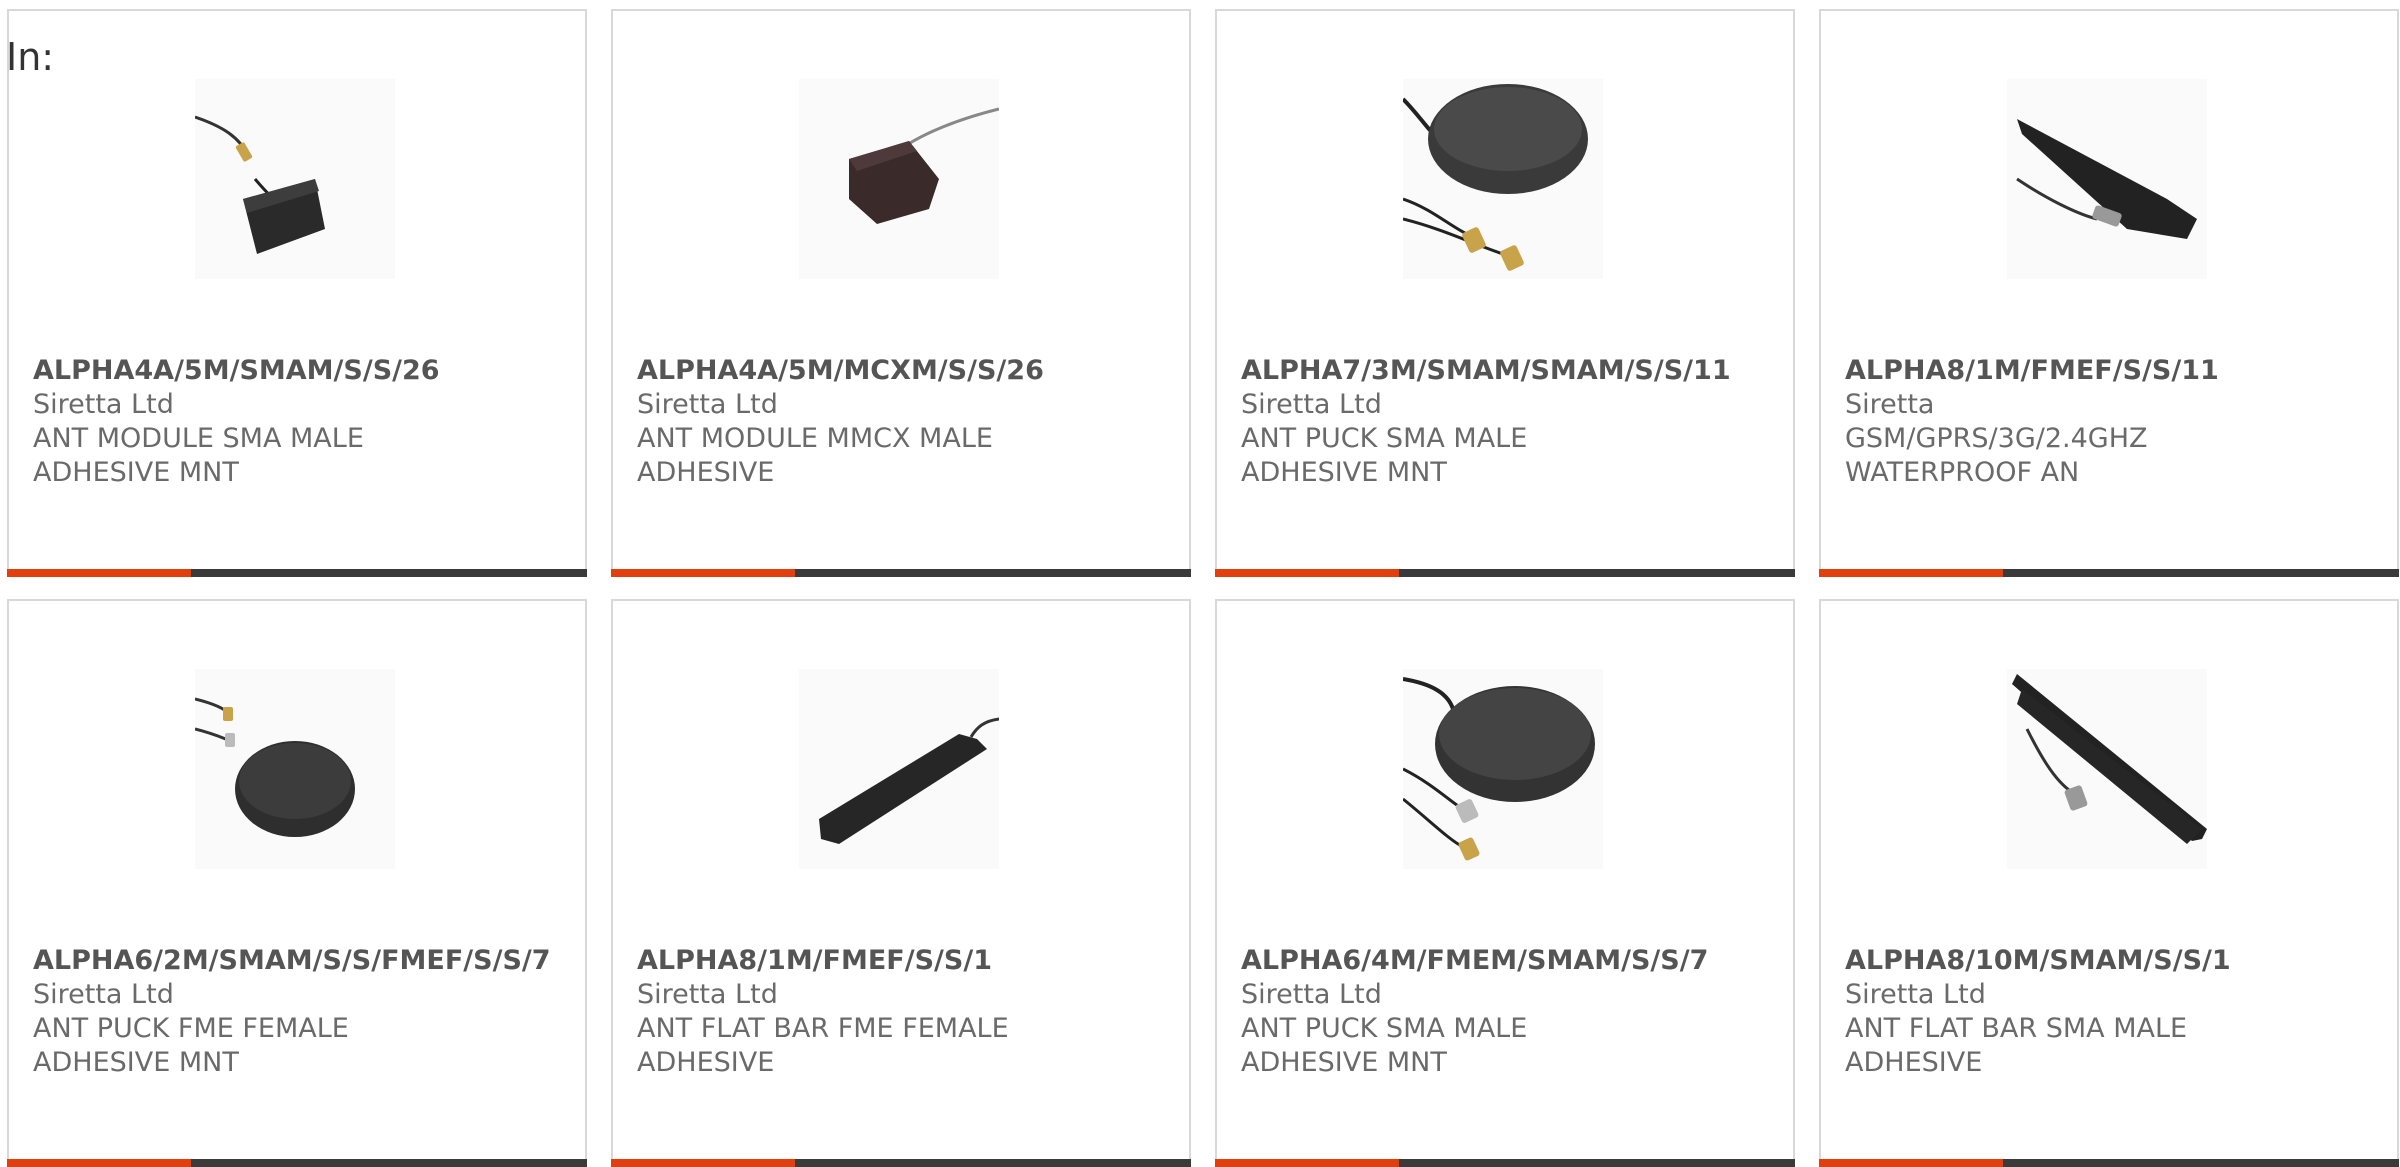  Describe the element at coordinates (306, 961) in the screenshot. I see `part-number: ALPHA6/2M/SMAM/S/S/FMEF/S/S/7` at that location.